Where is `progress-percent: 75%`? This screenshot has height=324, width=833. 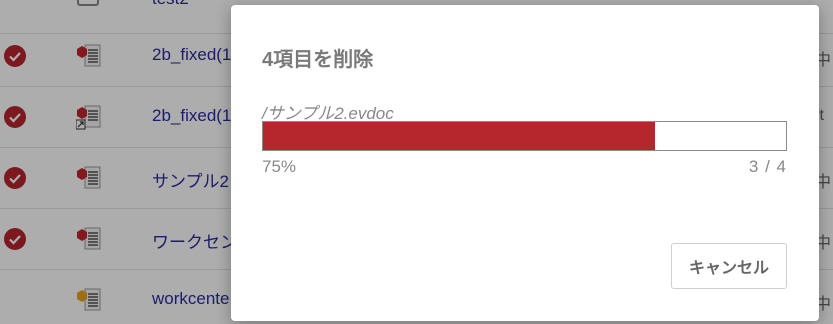
progress-percent: 75% is located at coordinates (279, 166).